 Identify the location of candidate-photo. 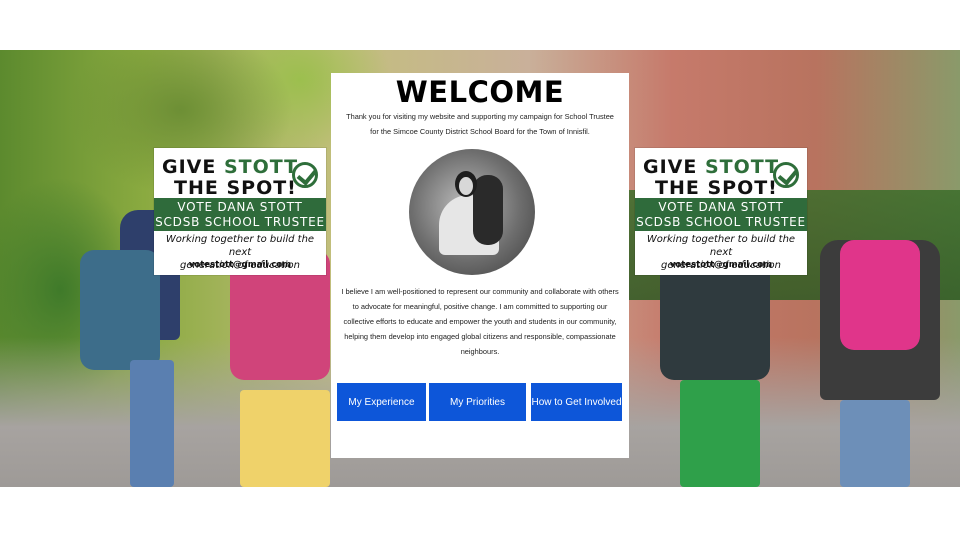
(472, 212).